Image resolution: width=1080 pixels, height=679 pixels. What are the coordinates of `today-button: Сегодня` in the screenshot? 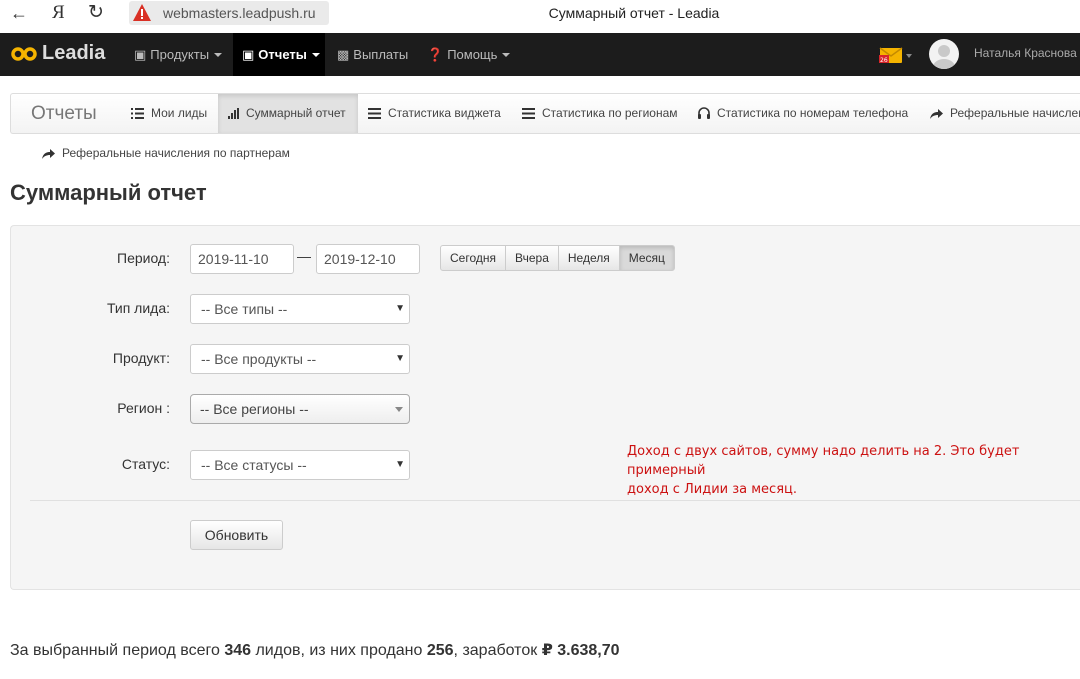 It's located at (473, 258).